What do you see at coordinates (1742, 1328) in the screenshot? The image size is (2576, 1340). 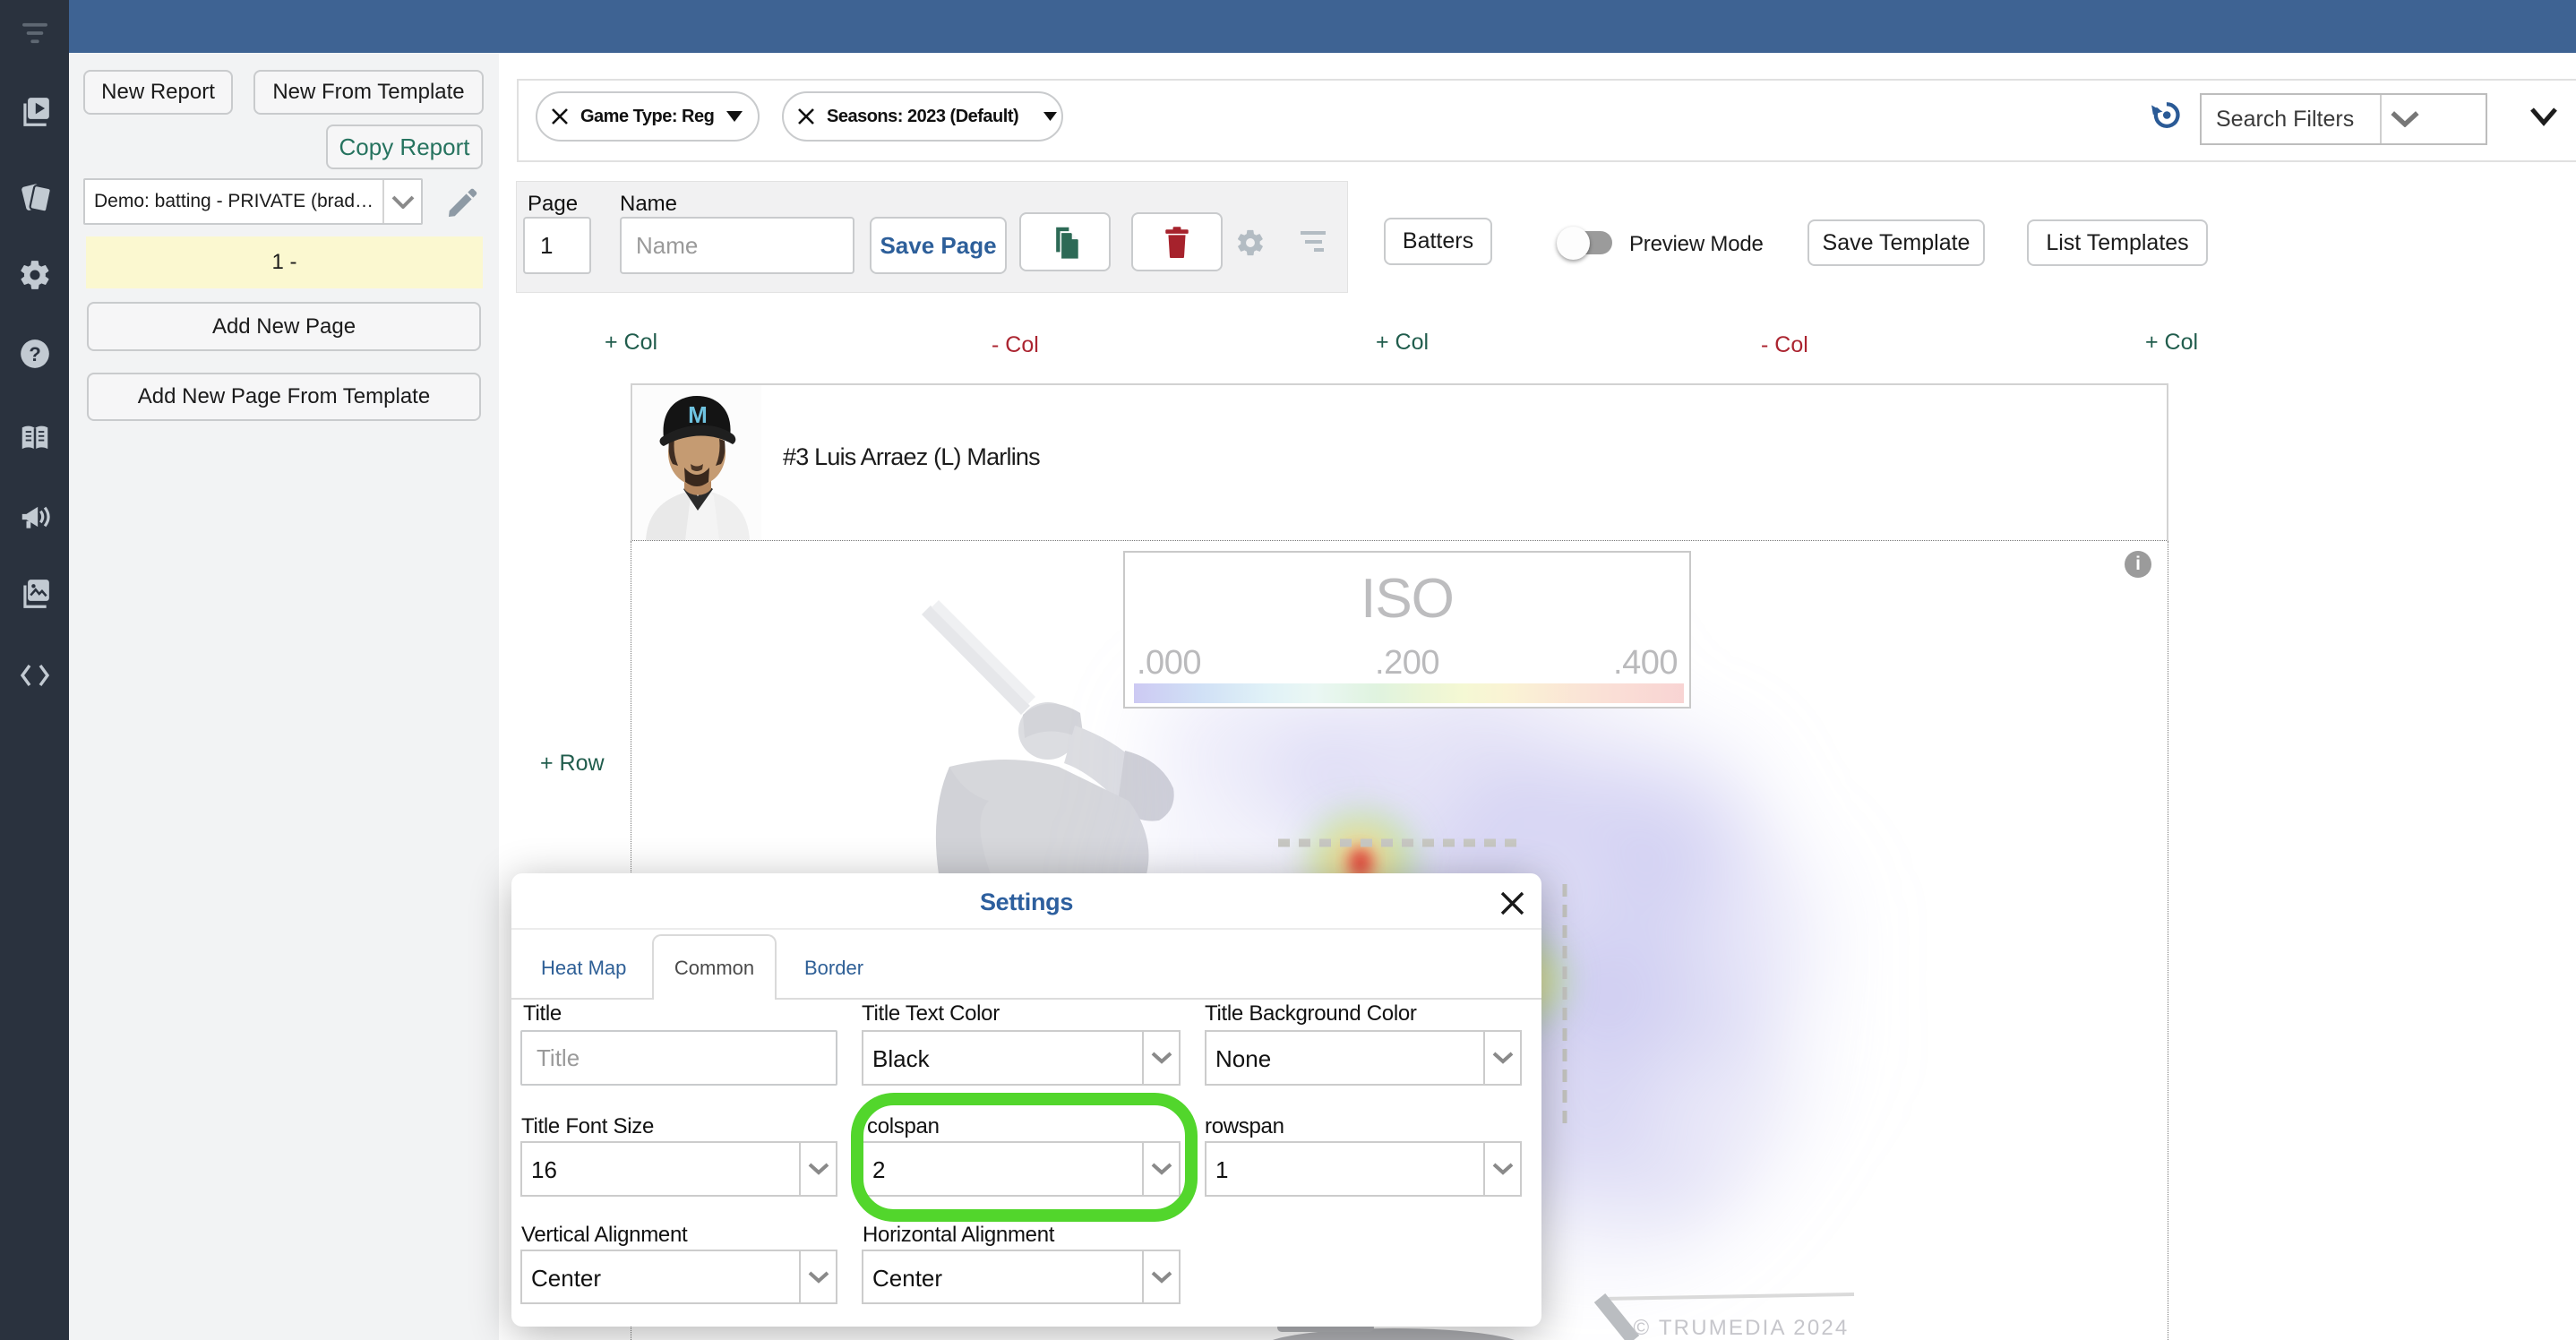 I see `svg-text: © TRUMEDIA 2024` at bounding box center [1742, 1328].